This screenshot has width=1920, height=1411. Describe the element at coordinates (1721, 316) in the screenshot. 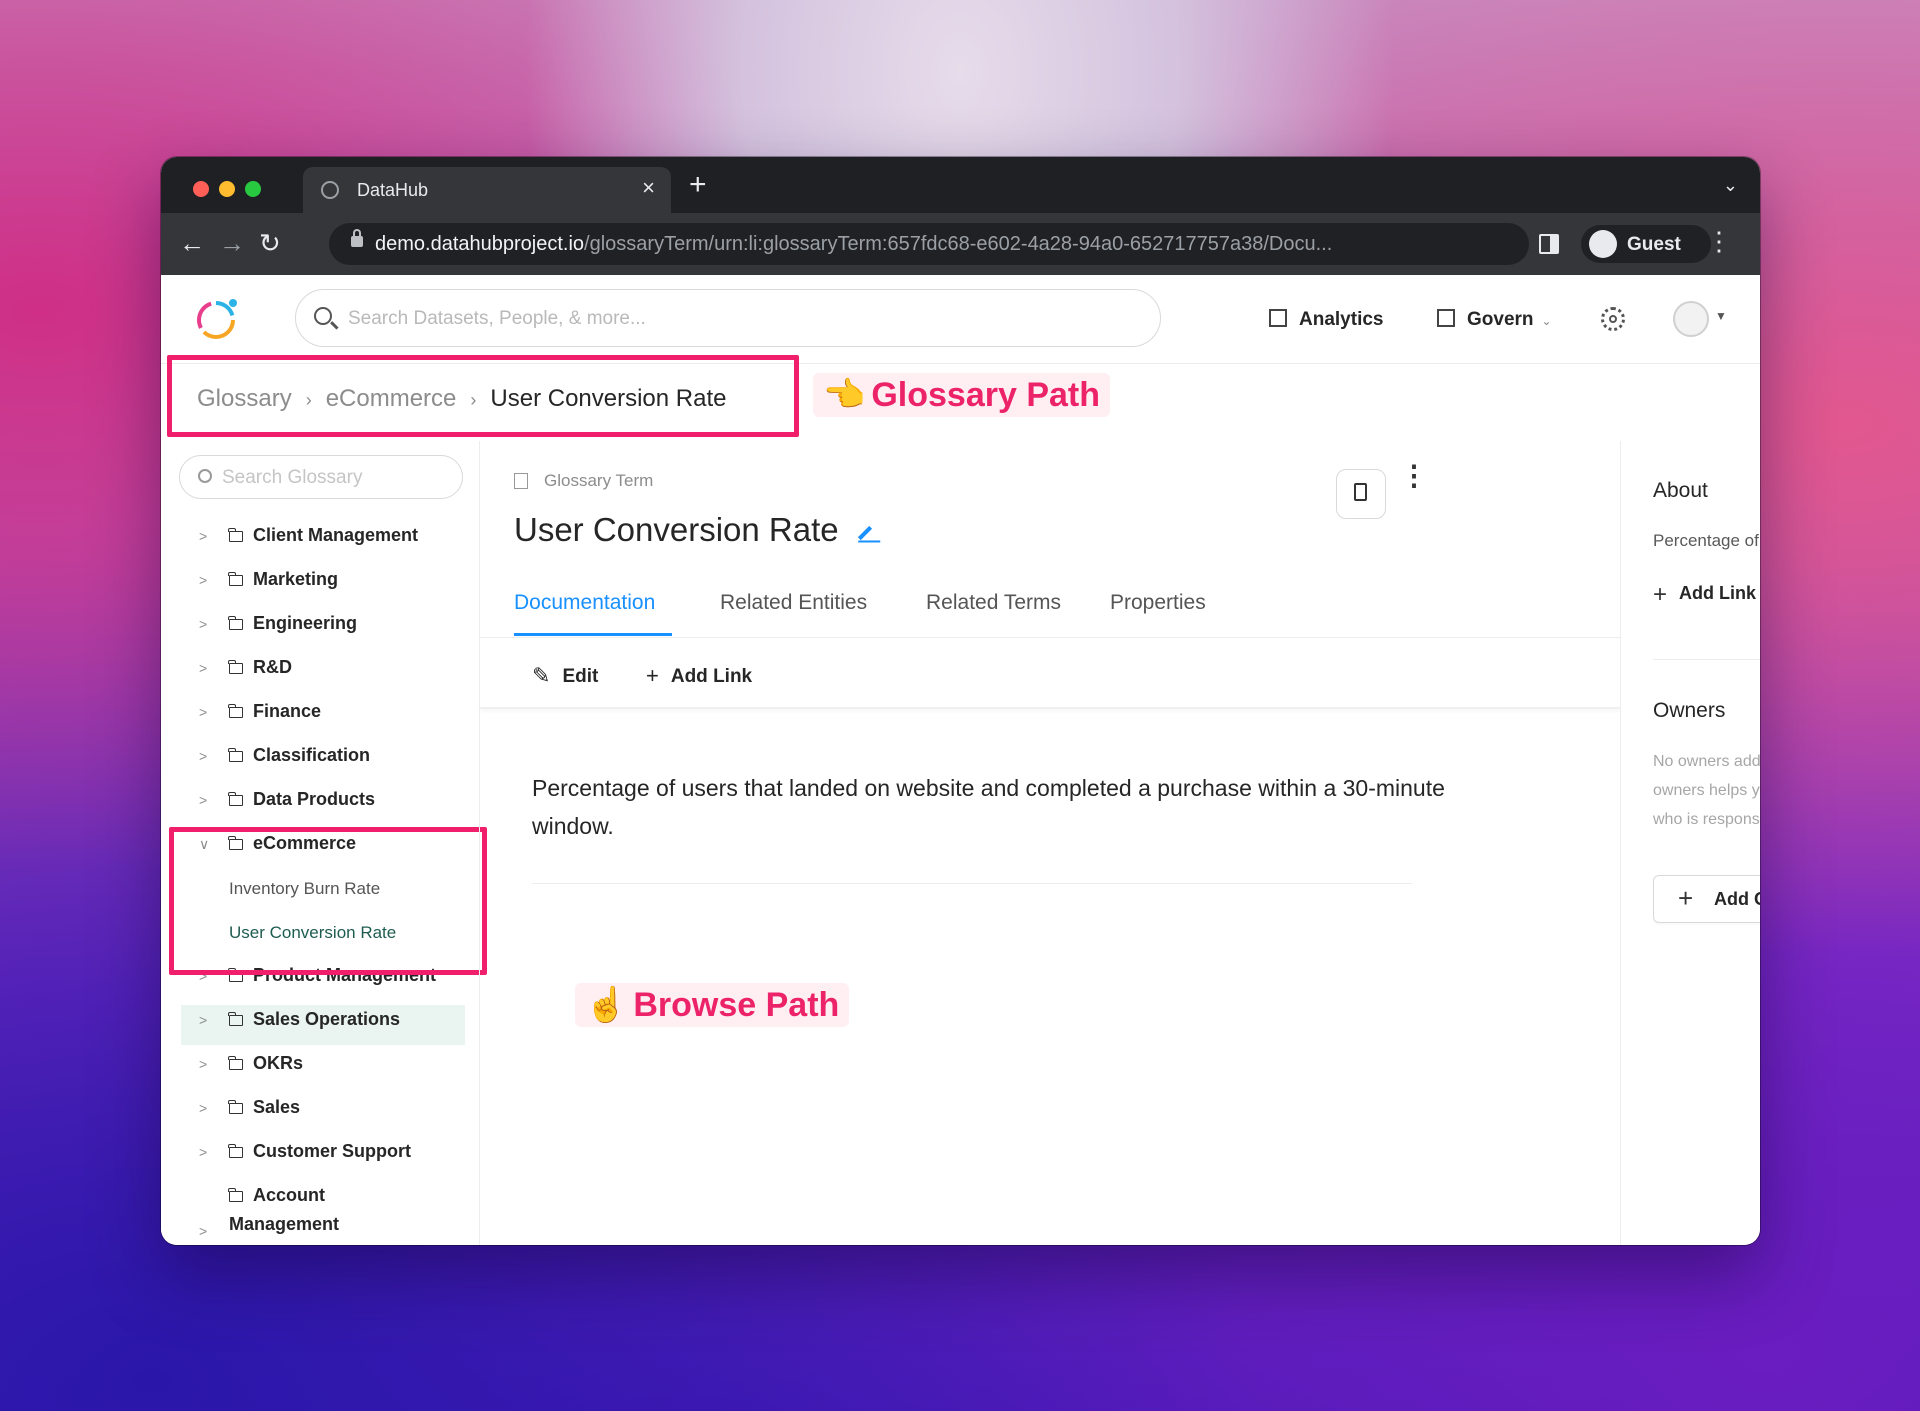

I see `caret-down-icon: ▼` at that location.